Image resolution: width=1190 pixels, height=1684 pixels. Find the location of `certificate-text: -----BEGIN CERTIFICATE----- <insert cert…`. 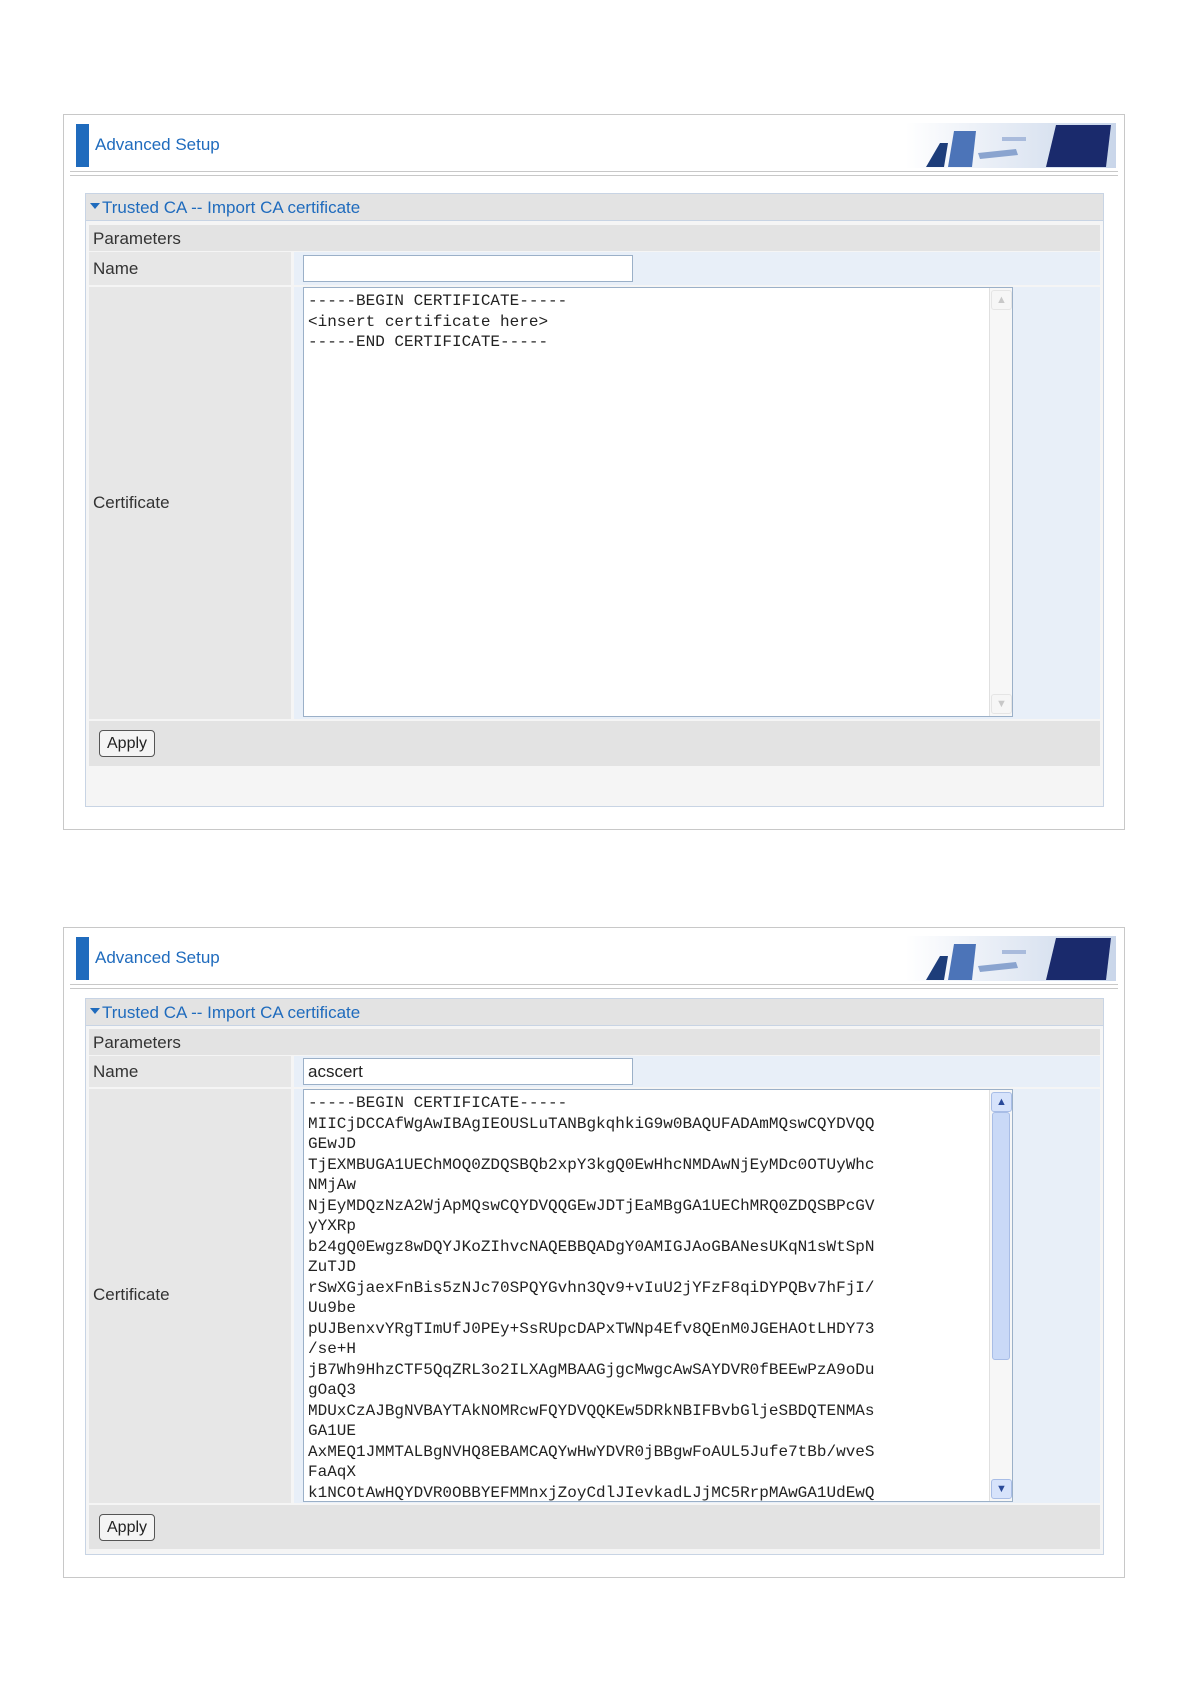

certificate-text: -----BEGIN CERTIFICATE----- <insert cert… is located at coordinates (647, 322).